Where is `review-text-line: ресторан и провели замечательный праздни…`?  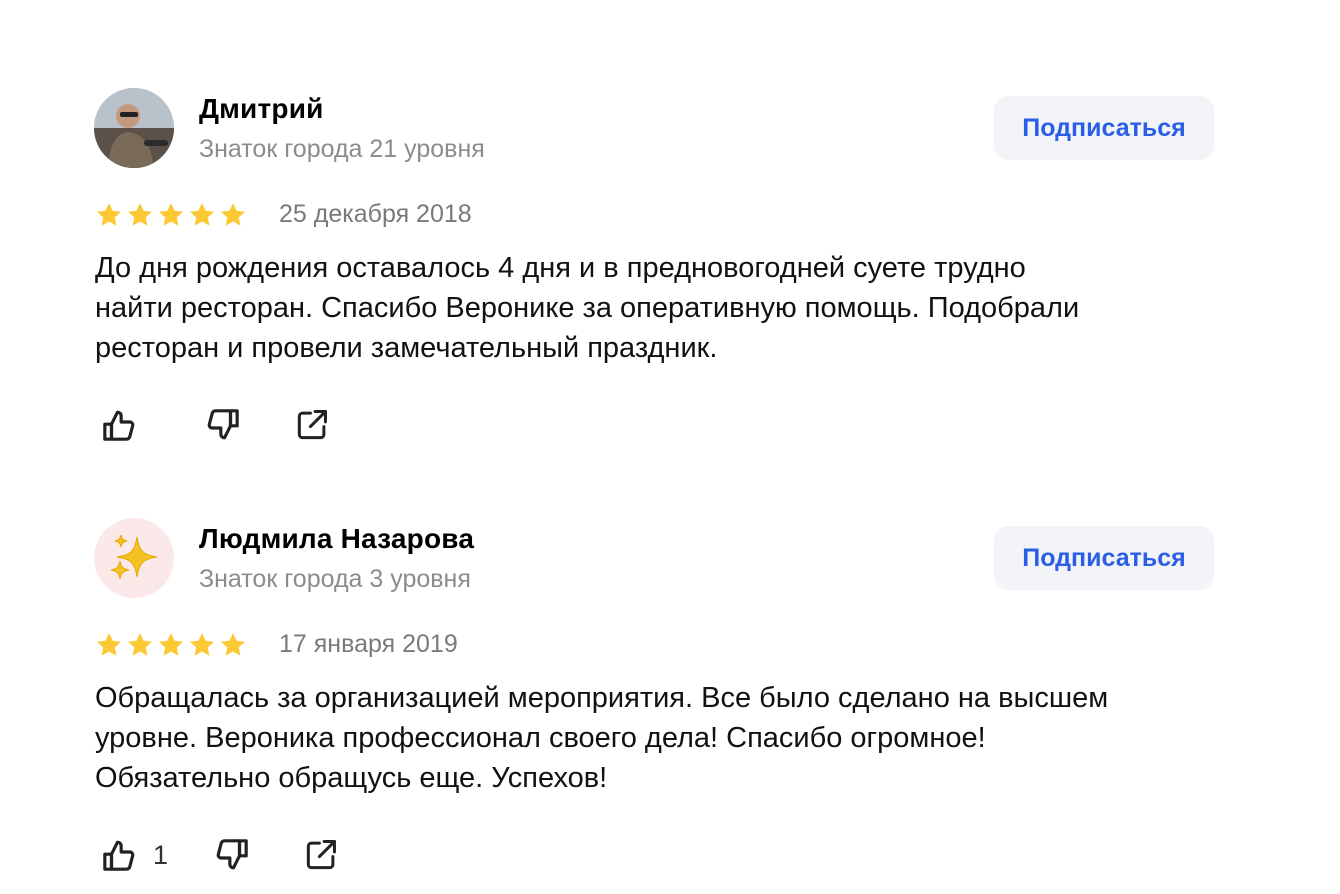 review-text-line: ресторан и провели замечательный праздни… is located at coordinates (406, 348).